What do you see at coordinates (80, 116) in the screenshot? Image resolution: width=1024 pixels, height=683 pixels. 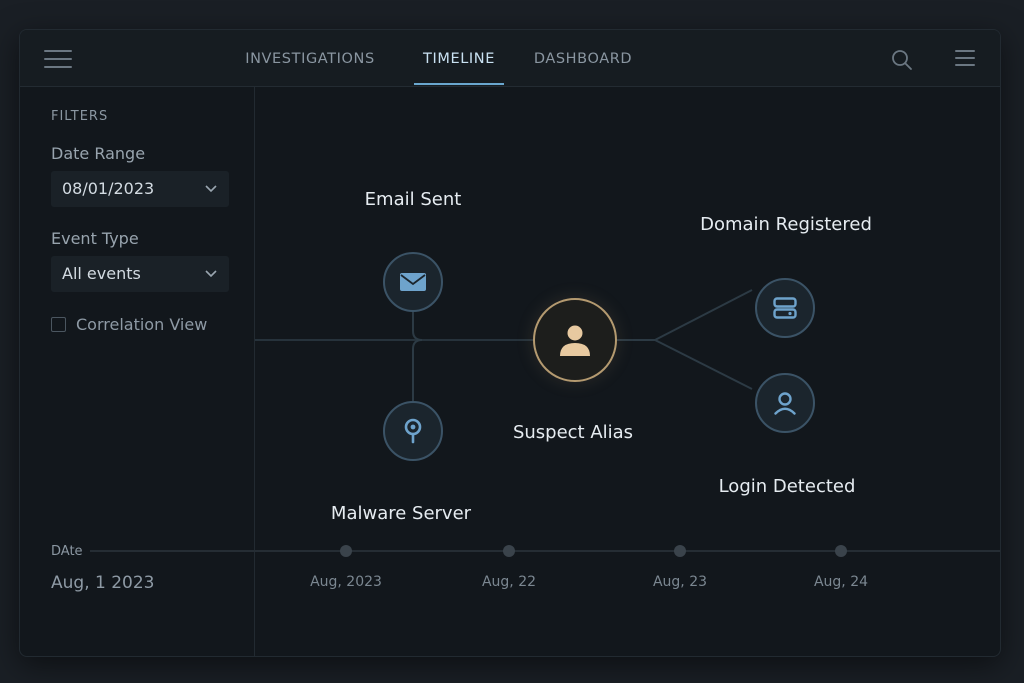 I see `filters-heading: FILTERS` at bounding box center [80, 116].